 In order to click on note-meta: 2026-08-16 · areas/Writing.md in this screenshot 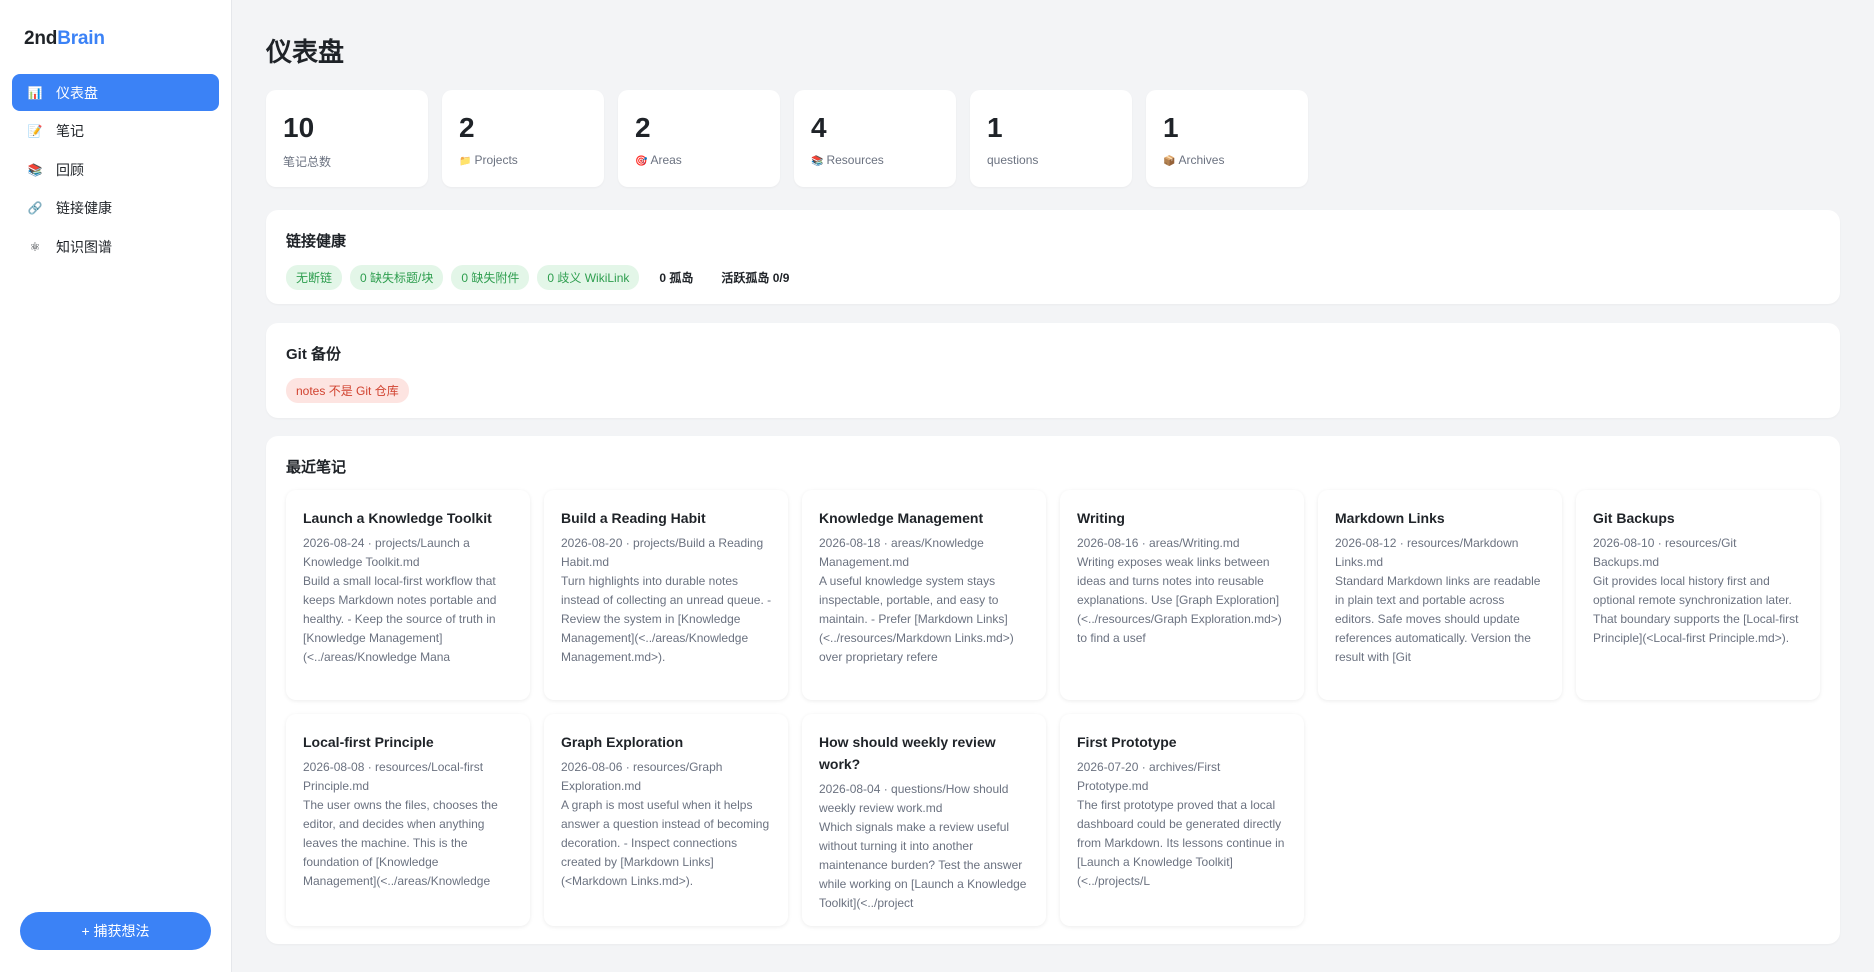, I will do `click(1158, 543)`.